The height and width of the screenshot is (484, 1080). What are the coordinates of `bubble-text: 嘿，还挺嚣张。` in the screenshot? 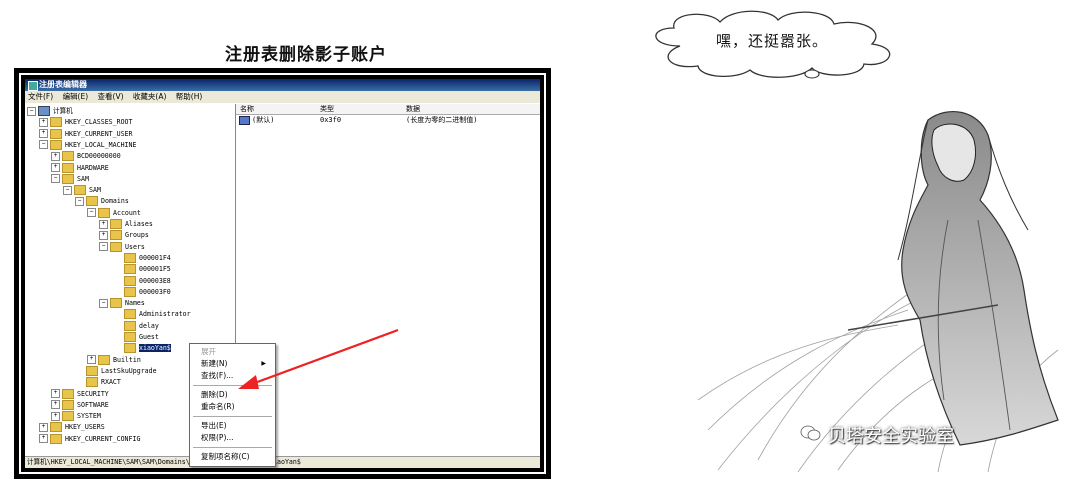 It's located at (772, 41).